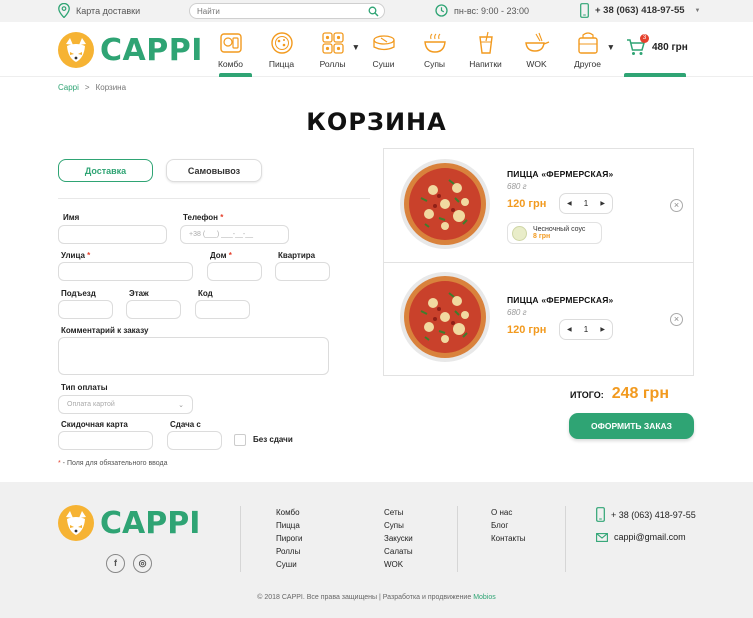  I want to click on footer-logo-text: CAPPI, so click(150, 523).